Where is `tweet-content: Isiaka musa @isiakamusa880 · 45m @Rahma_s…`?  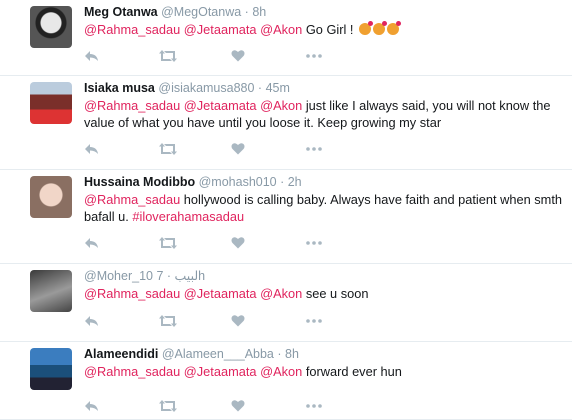
tweet-content: Isiaka musa @isiakamusa880 · 45m @Rahma_s… is located at coordinates (324, 117).